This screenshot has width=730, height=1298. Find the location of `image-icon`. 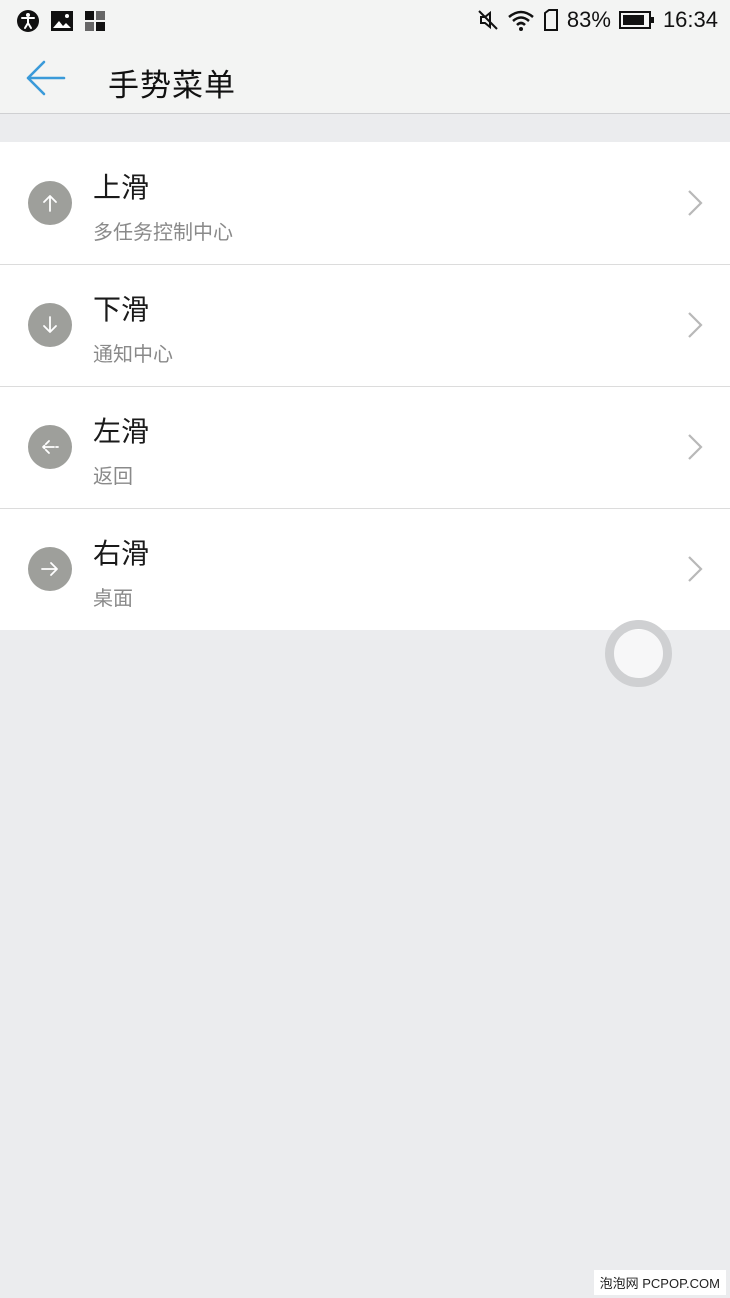

image-icon is located at coordinates (62, 21).